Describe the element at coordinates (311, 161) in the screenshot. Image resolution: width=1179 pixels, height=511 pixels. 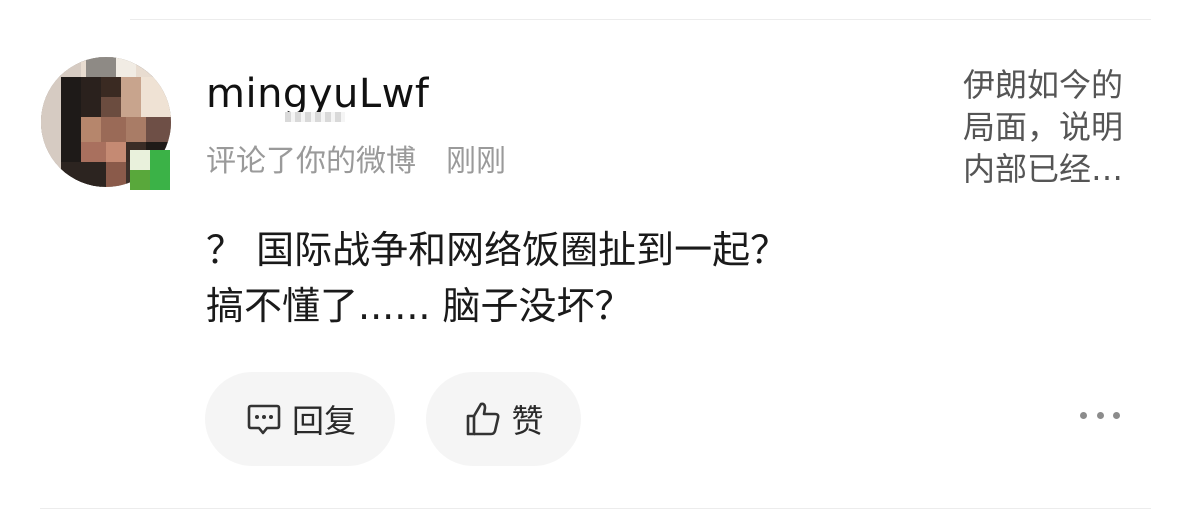
I see `action-text: 评论了你的微博` at that location.